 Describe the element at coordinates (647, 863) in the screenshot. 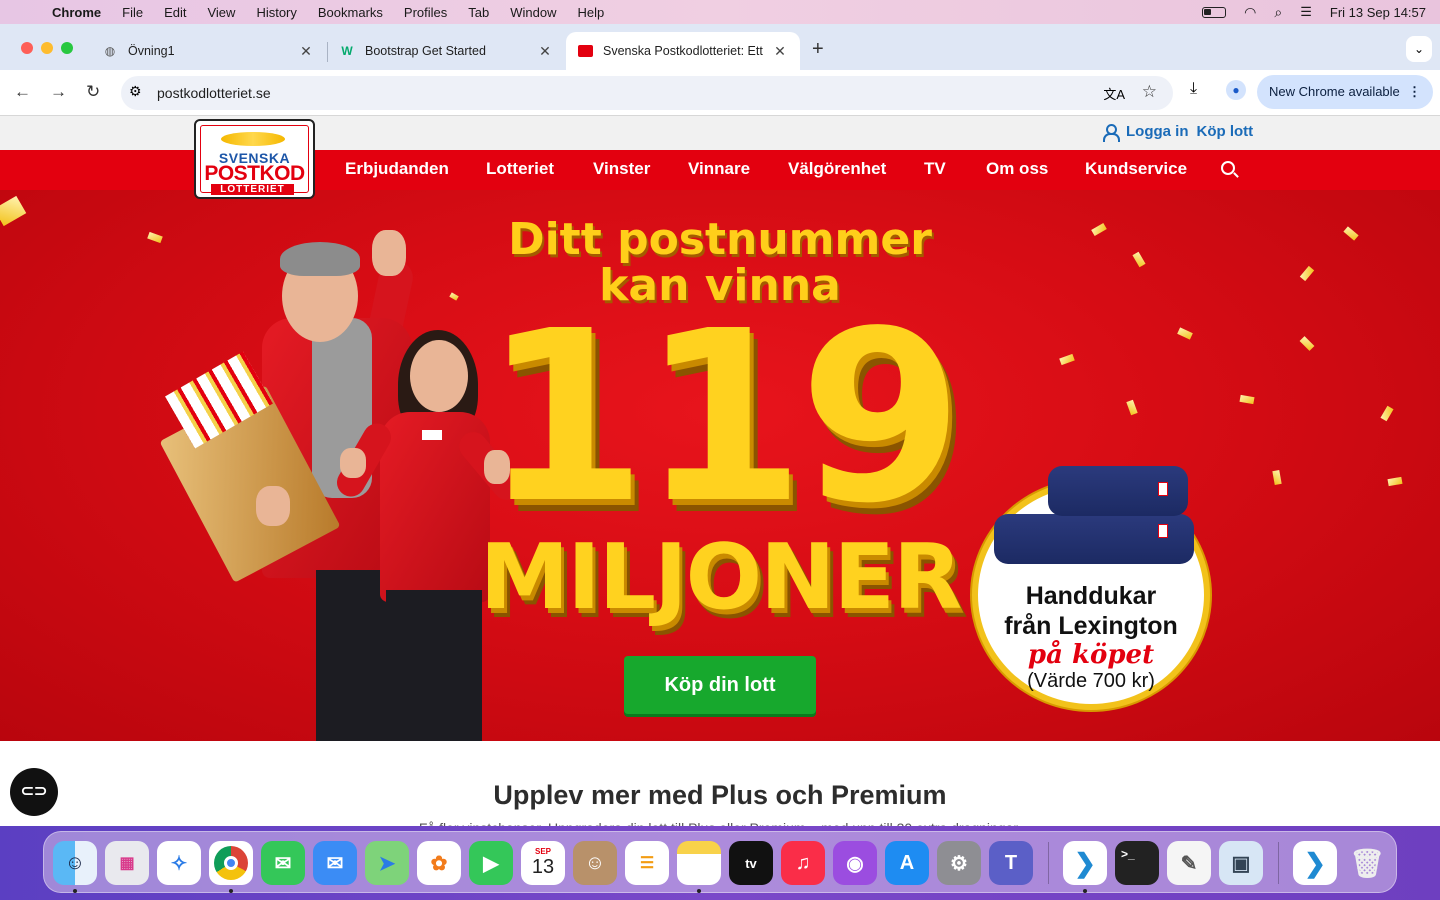

I see `reminders-icon: ☰` at that location.